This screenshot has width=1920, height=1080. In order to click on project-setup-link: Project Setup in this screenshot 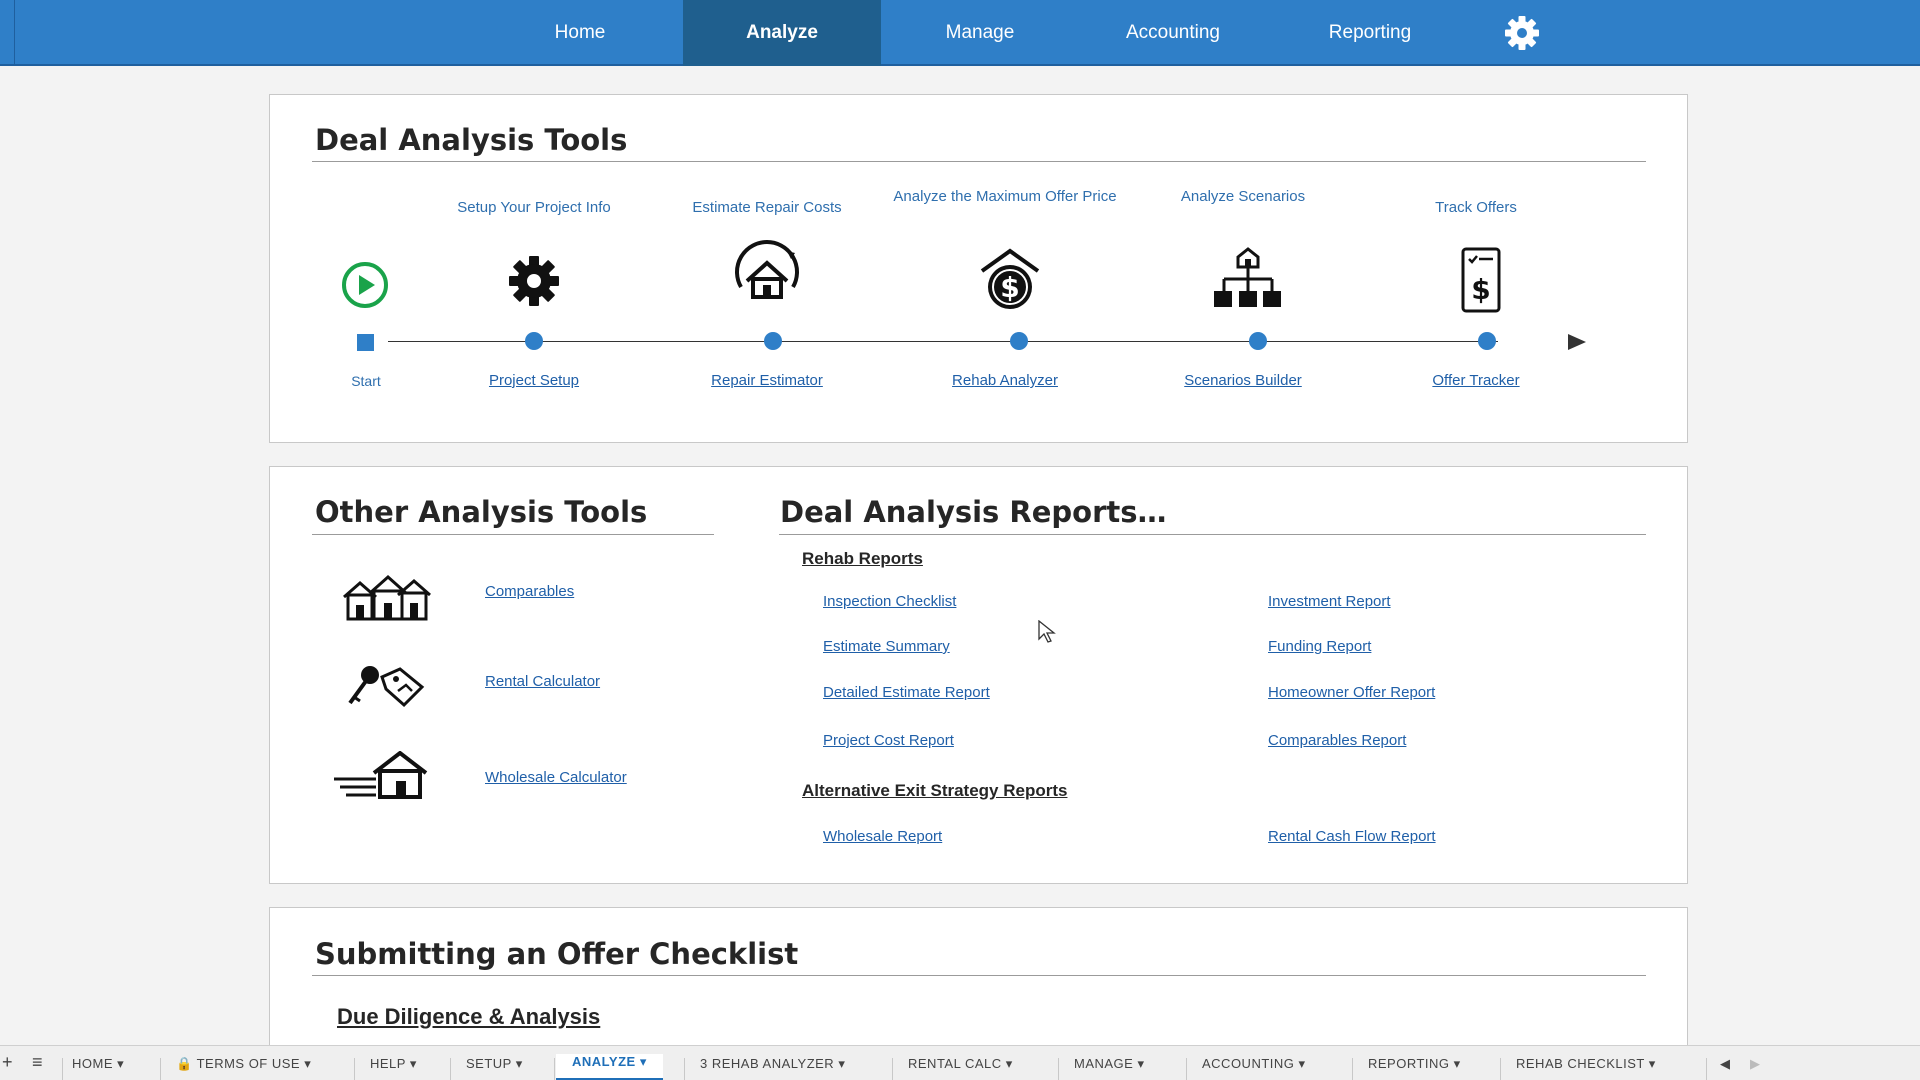, I will do `click(534, 380)`.